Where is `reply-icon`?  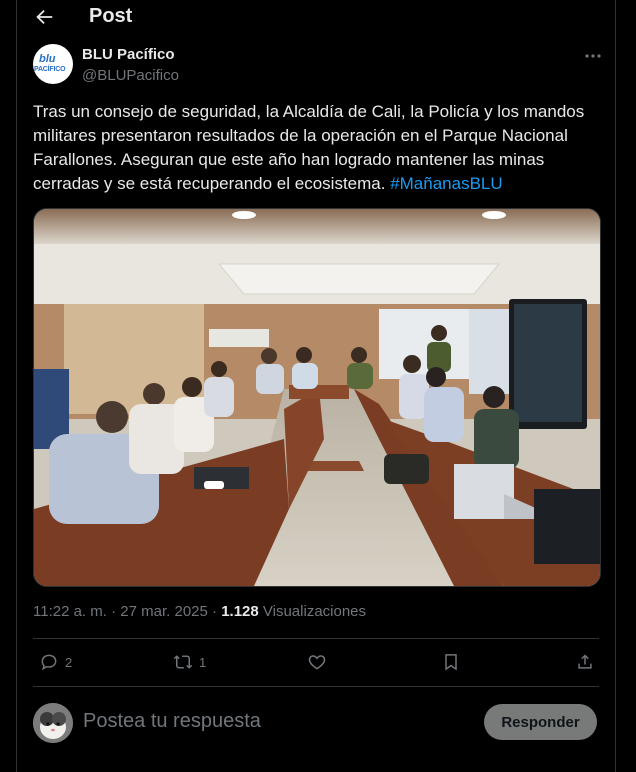
reply-icon is located at coordinates (49, 662).